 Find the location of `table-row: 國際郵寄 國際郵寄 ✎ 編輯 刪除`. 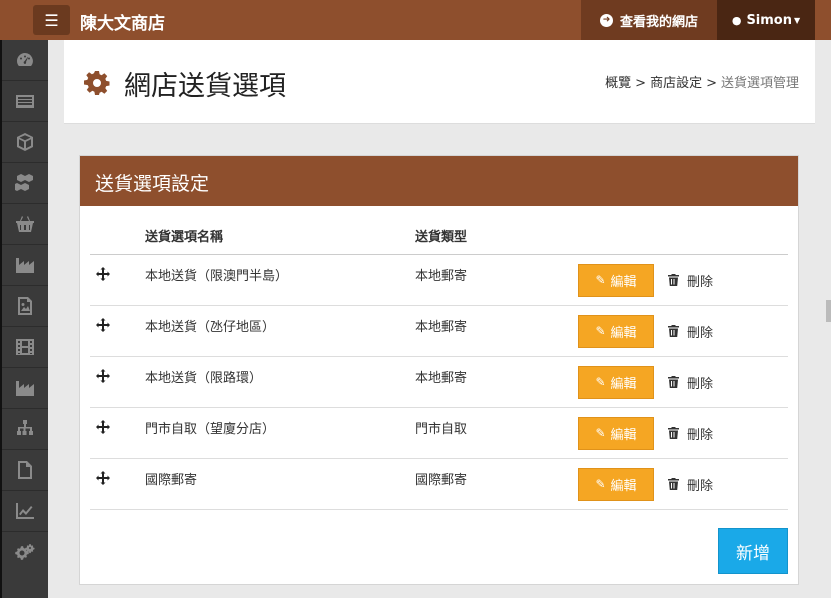

table-row: 國際郵寄 國際郵寄 ✎ 編輯 刪除 is located at coordinates (439, 484).